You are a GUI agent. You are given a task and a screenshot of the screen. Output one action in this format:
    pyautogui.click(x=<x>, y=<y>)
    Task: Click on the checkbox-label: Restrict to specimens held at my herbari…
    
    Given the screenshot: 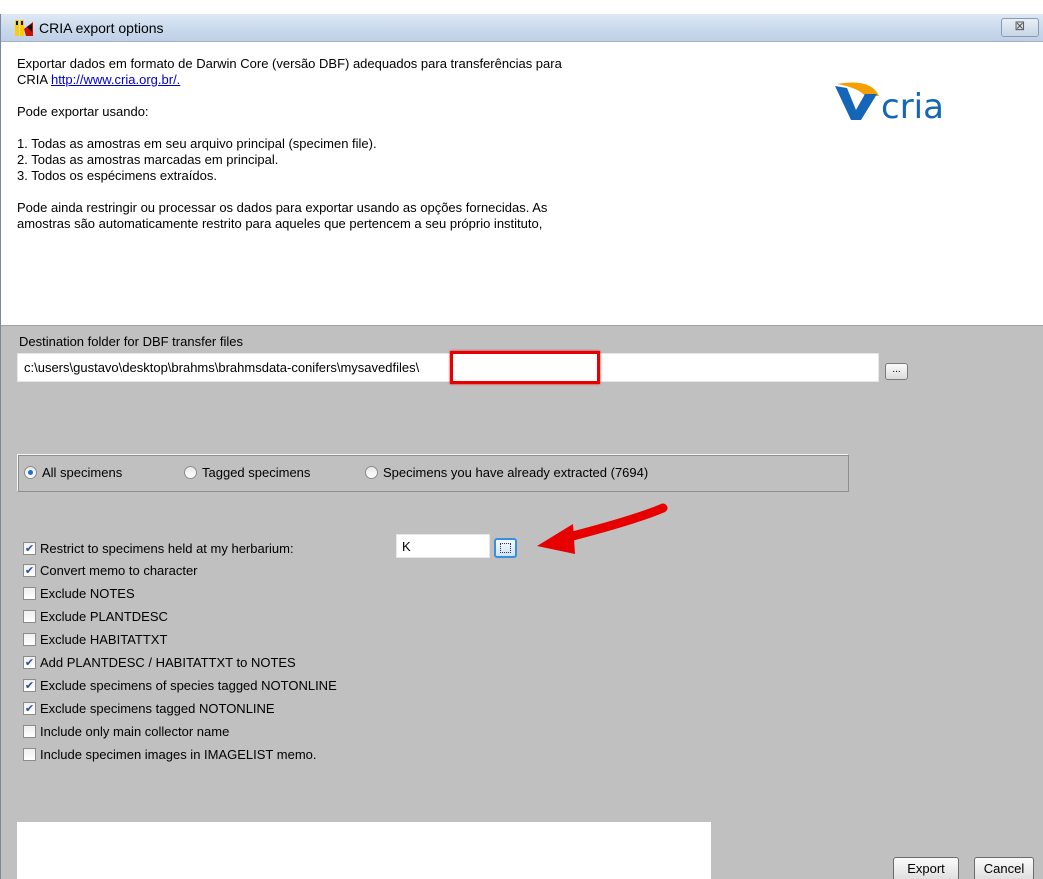 What is the action you would take?
    pyautogui.click(x=167, y=548)
    